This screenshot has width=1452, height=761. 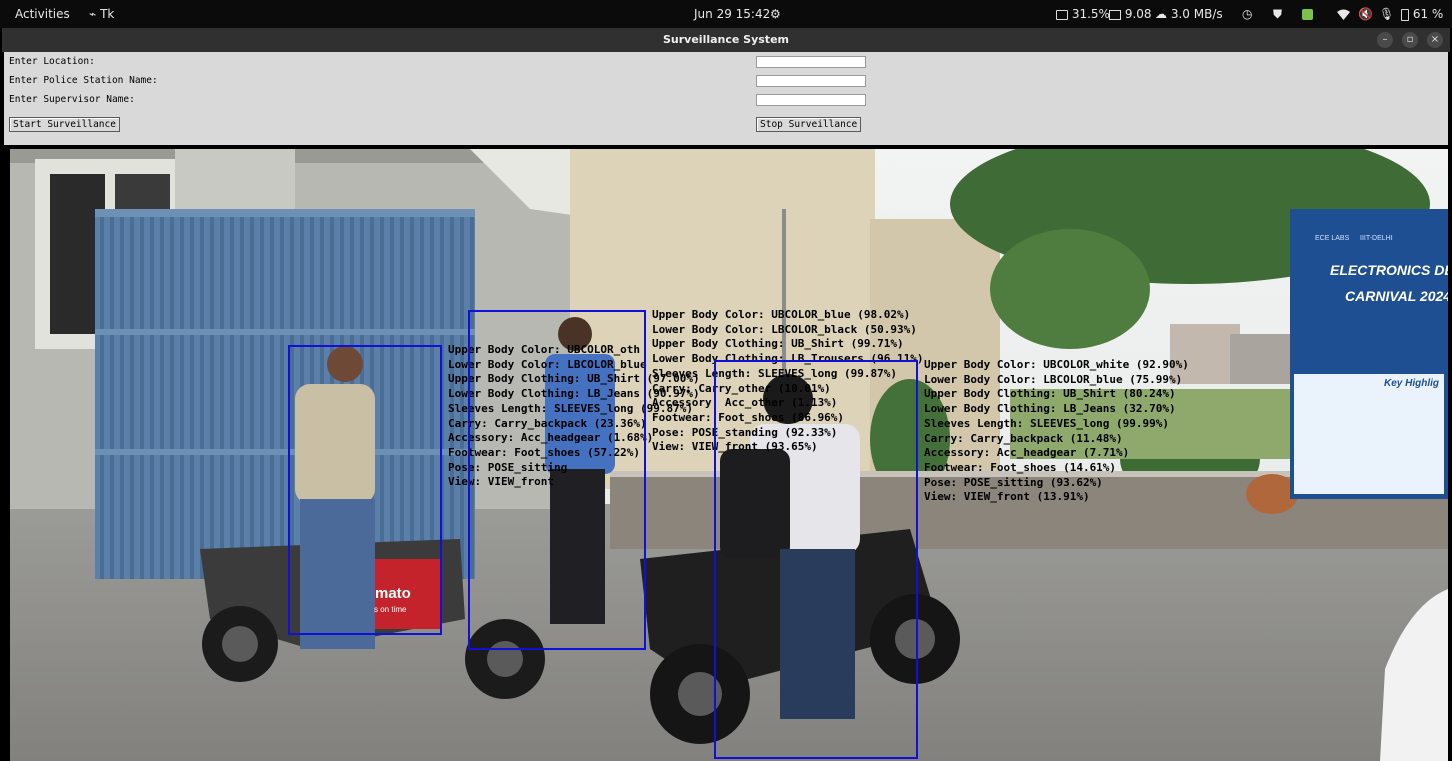 I want to click on sign-small-text-1: ECE LABS, so click(x=1332, y=238).